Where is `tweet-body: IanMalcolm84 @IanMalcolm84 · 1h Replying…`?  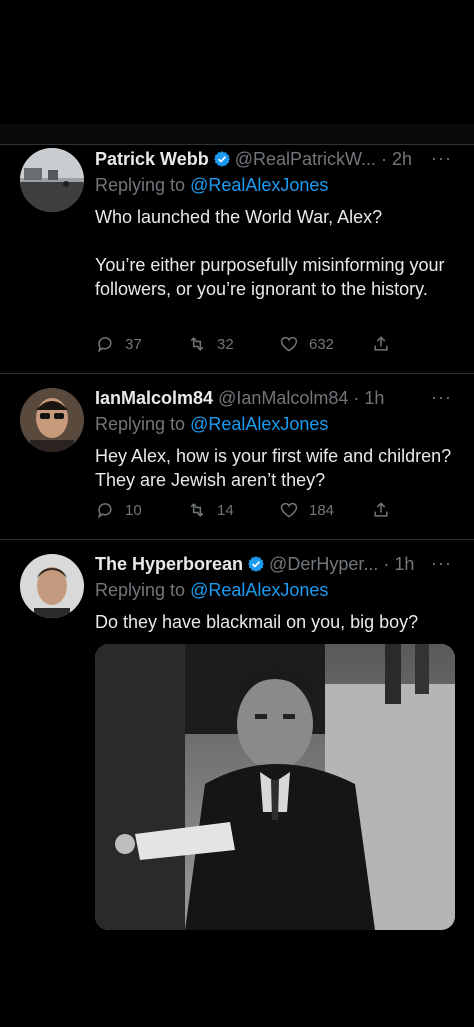 tweet-body: IanMalcolm84 @IanMalcolm84 · 1h Replying… is located at coordinates (274, 439).